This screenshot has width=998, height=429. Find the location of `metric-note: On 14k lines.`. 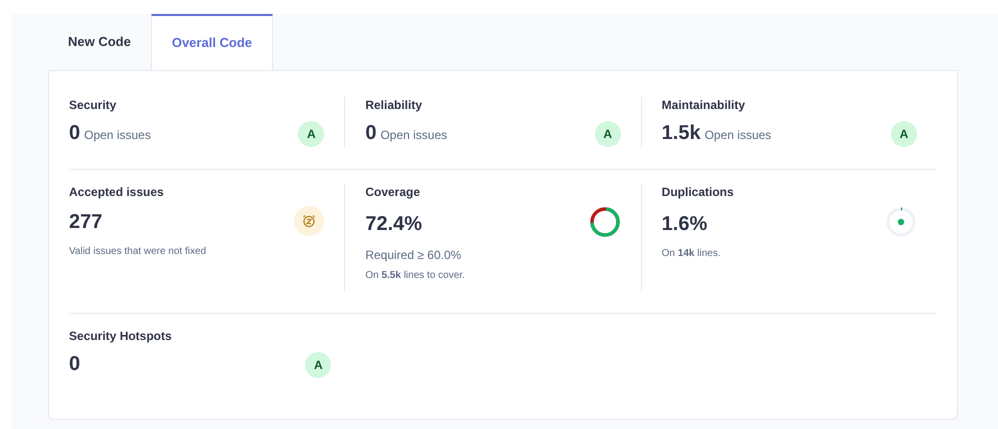

metric-note: On 14k lines. is located at coordinates (692, 254).